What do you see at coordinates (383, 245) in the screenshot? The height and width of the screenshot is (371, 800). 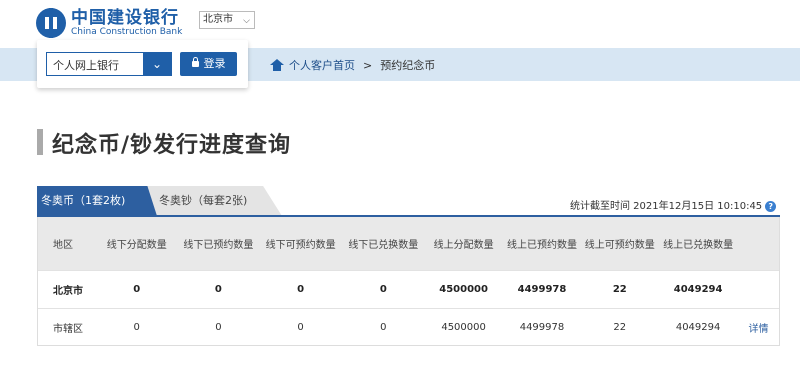 I see `column-header: 线下已兑换数量` at bounding box center [383, 245].